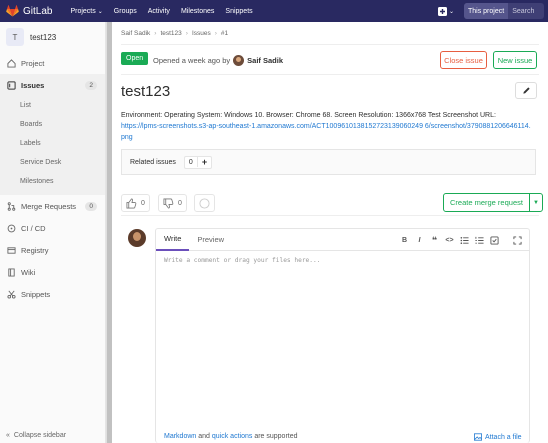 This screenshot has height=443, width=548. I want to click on related-issues-block: Related issues 0 +, so click(328, 162).